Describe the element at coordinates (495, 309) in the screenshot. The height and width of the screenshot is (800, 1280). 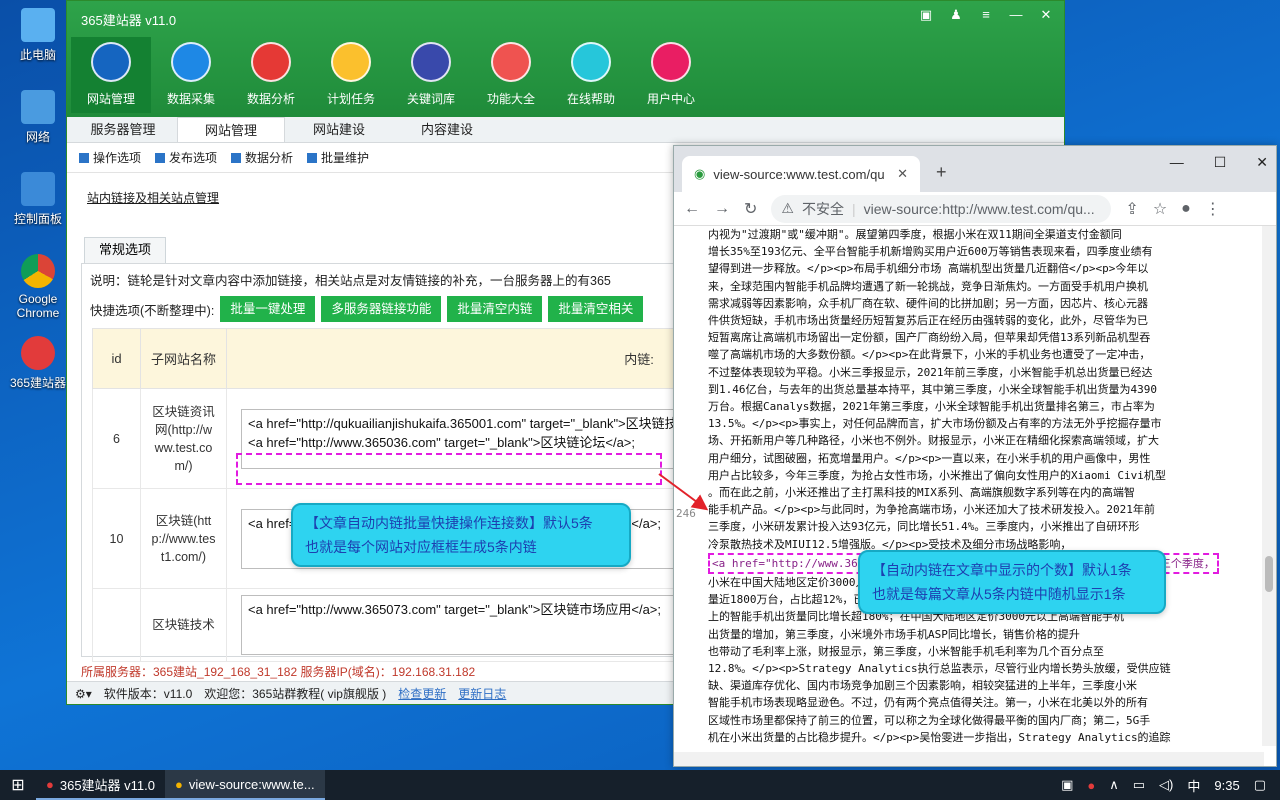
I see `batch-clear-internal-button: 批量清空内链` at that location.